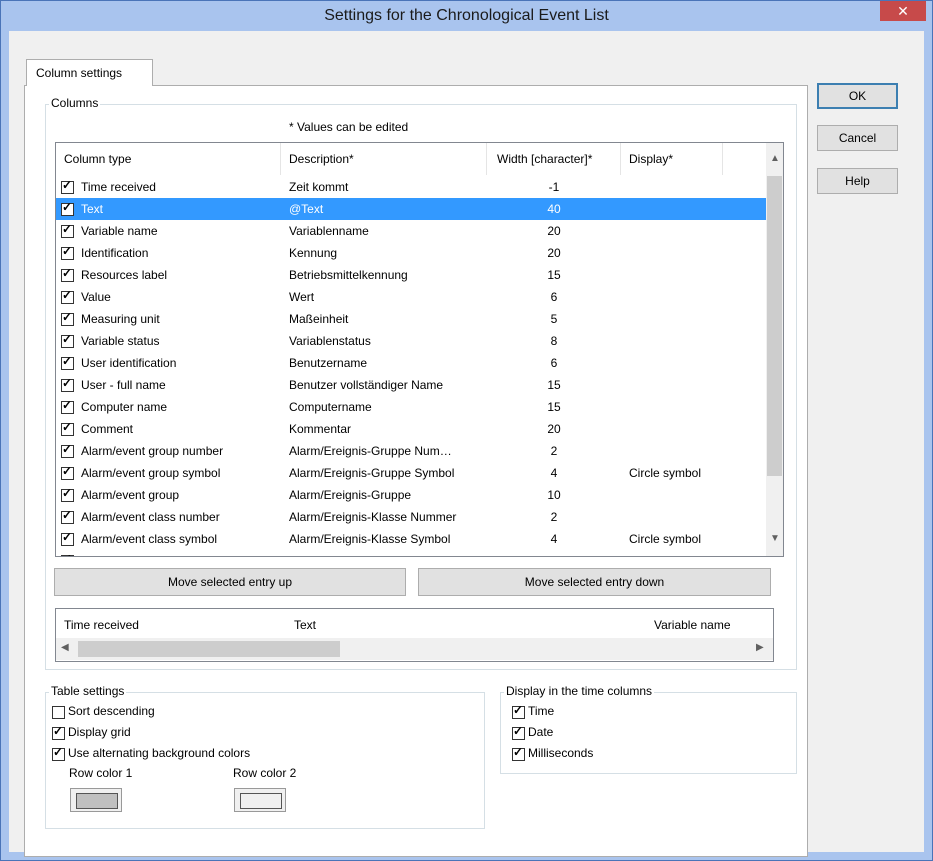 This screenshot has width=933, height=861. I want to click on table-row: Value Wert6, so click(411, 297).